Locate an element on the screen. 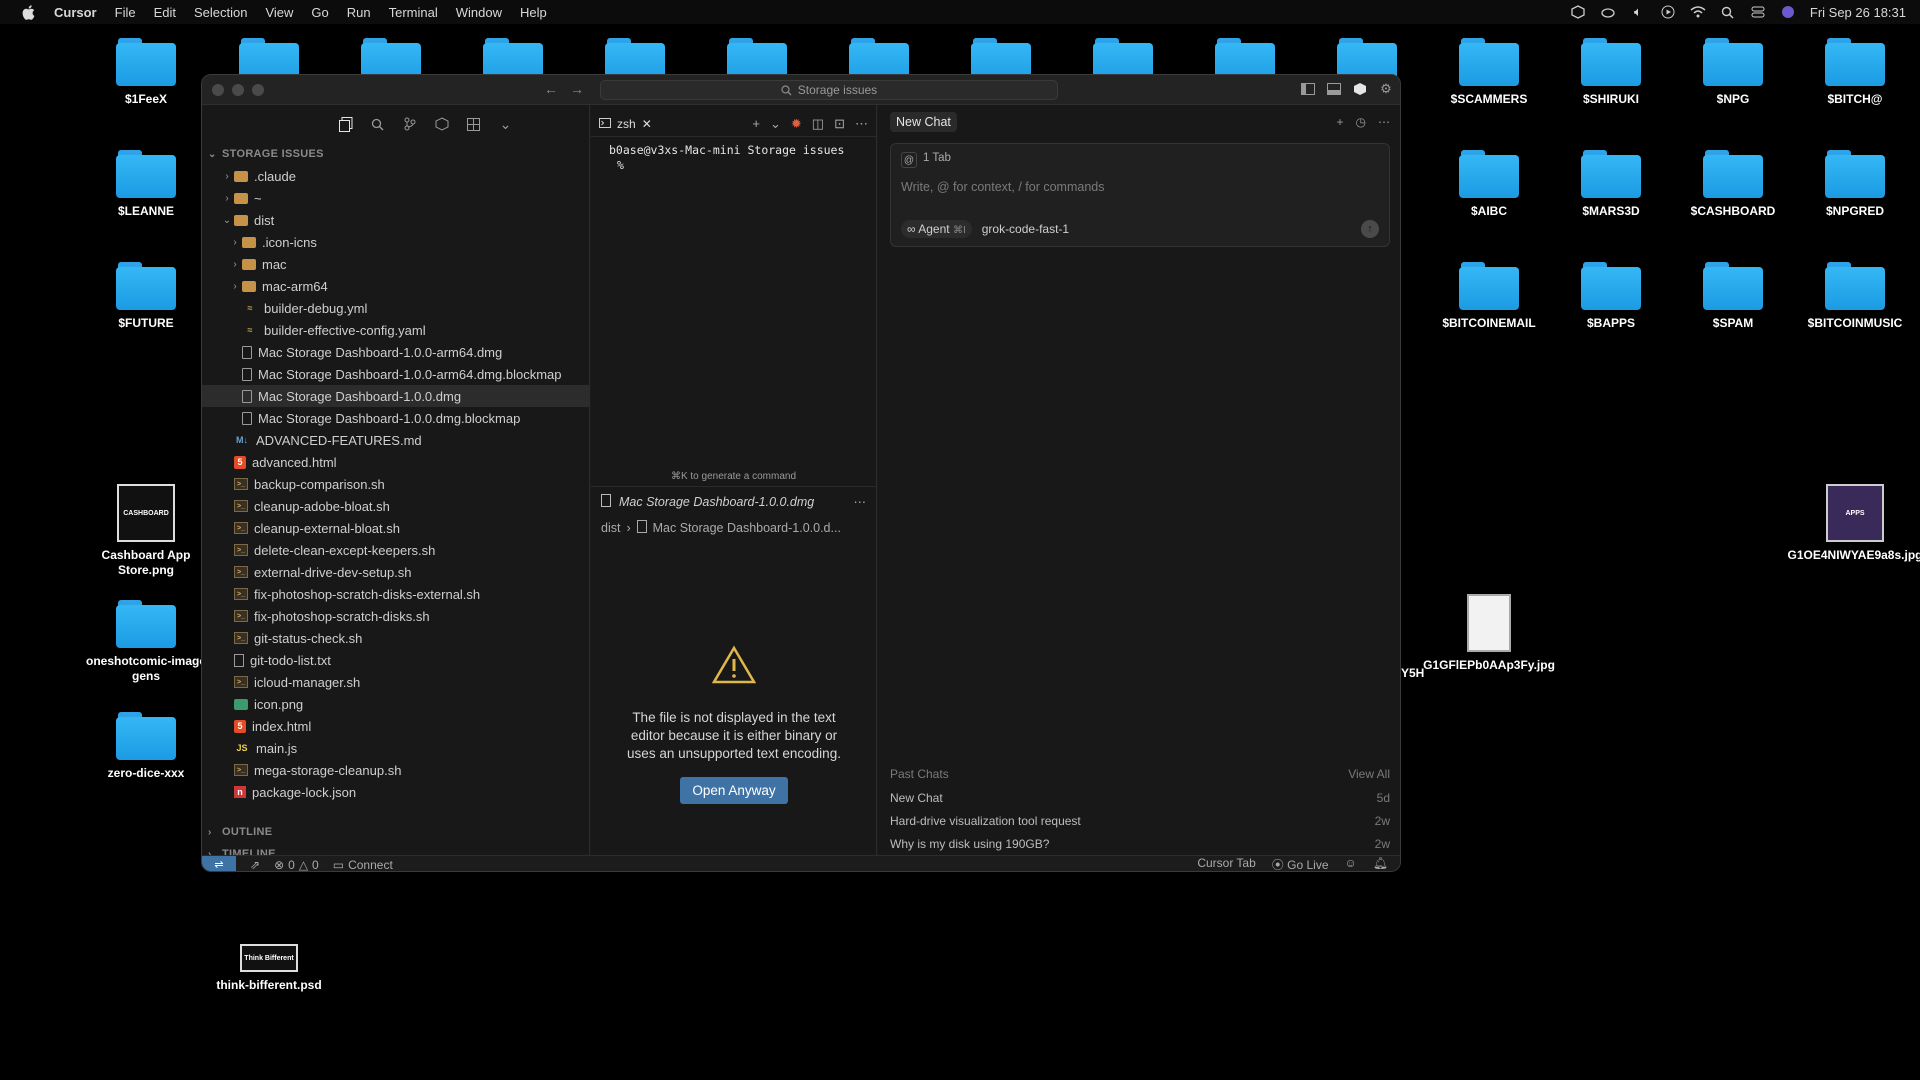  view-all-link: View All is located at coordinates (1369, 774).